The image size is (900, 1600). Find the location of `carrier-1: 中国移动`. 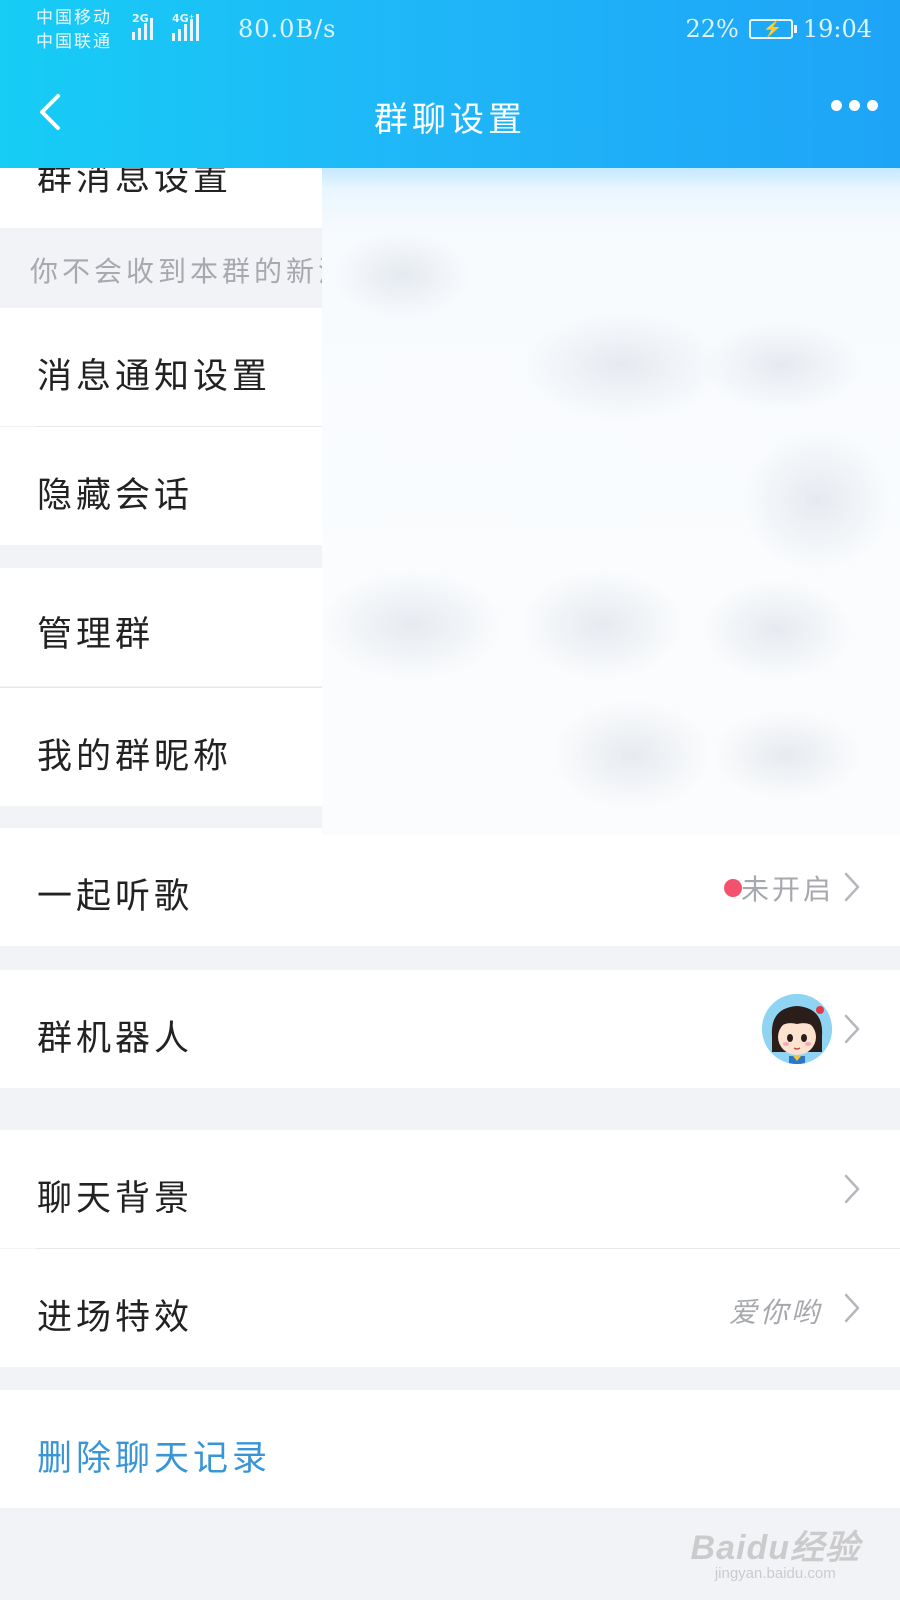

carrier-1: 中国移动 is located at coordinates (74, 18).